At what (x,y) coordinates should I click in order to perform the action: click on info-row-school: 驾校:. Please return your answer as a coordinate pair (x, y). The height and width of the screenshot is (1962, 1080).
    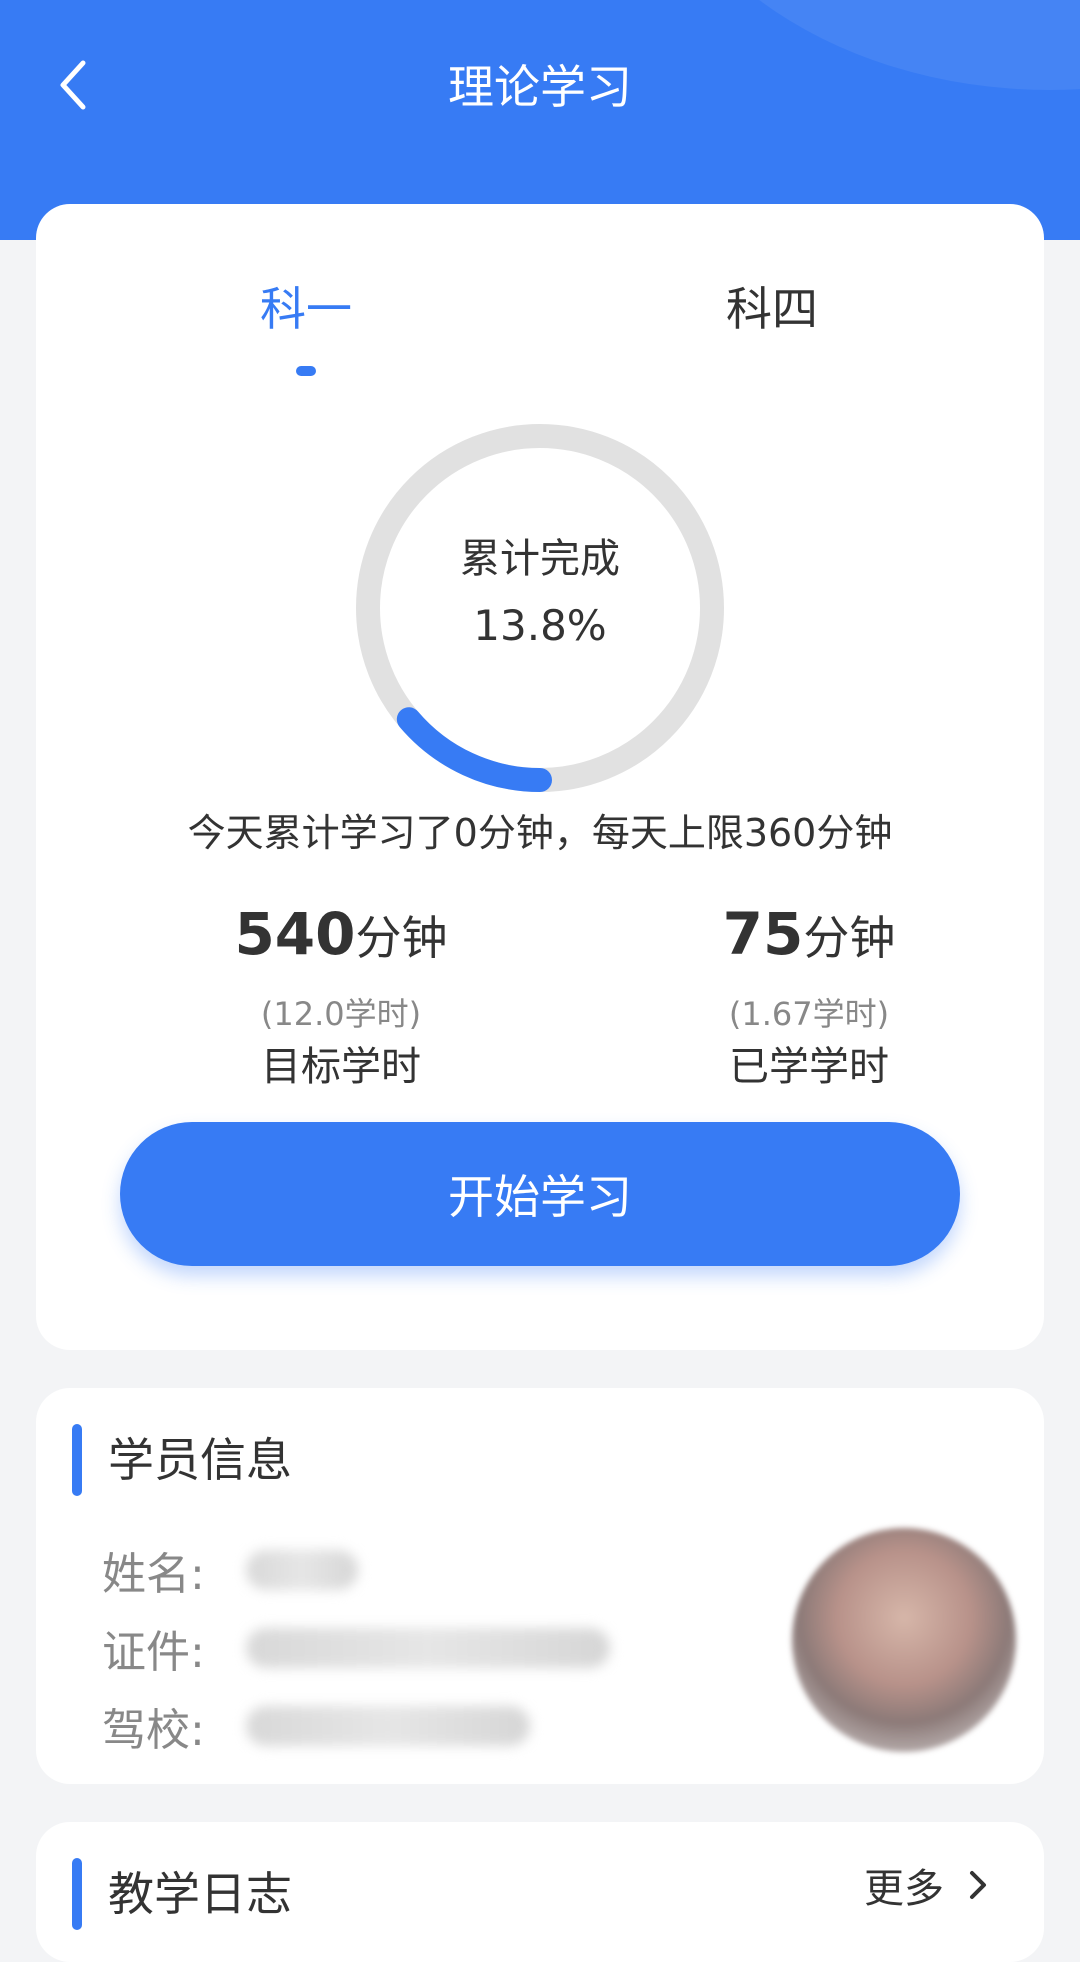
    Looking at the image, I should click on (316, 1726).